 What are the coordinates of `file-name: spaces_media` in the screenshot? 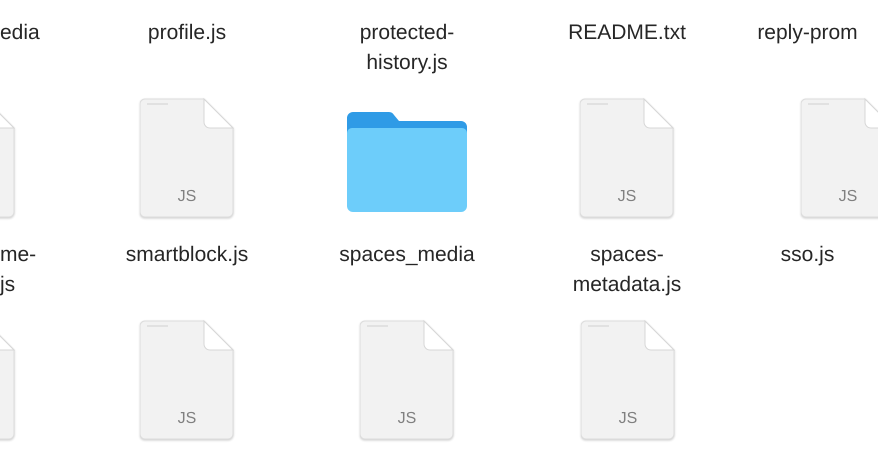 It's located at (407, 271).